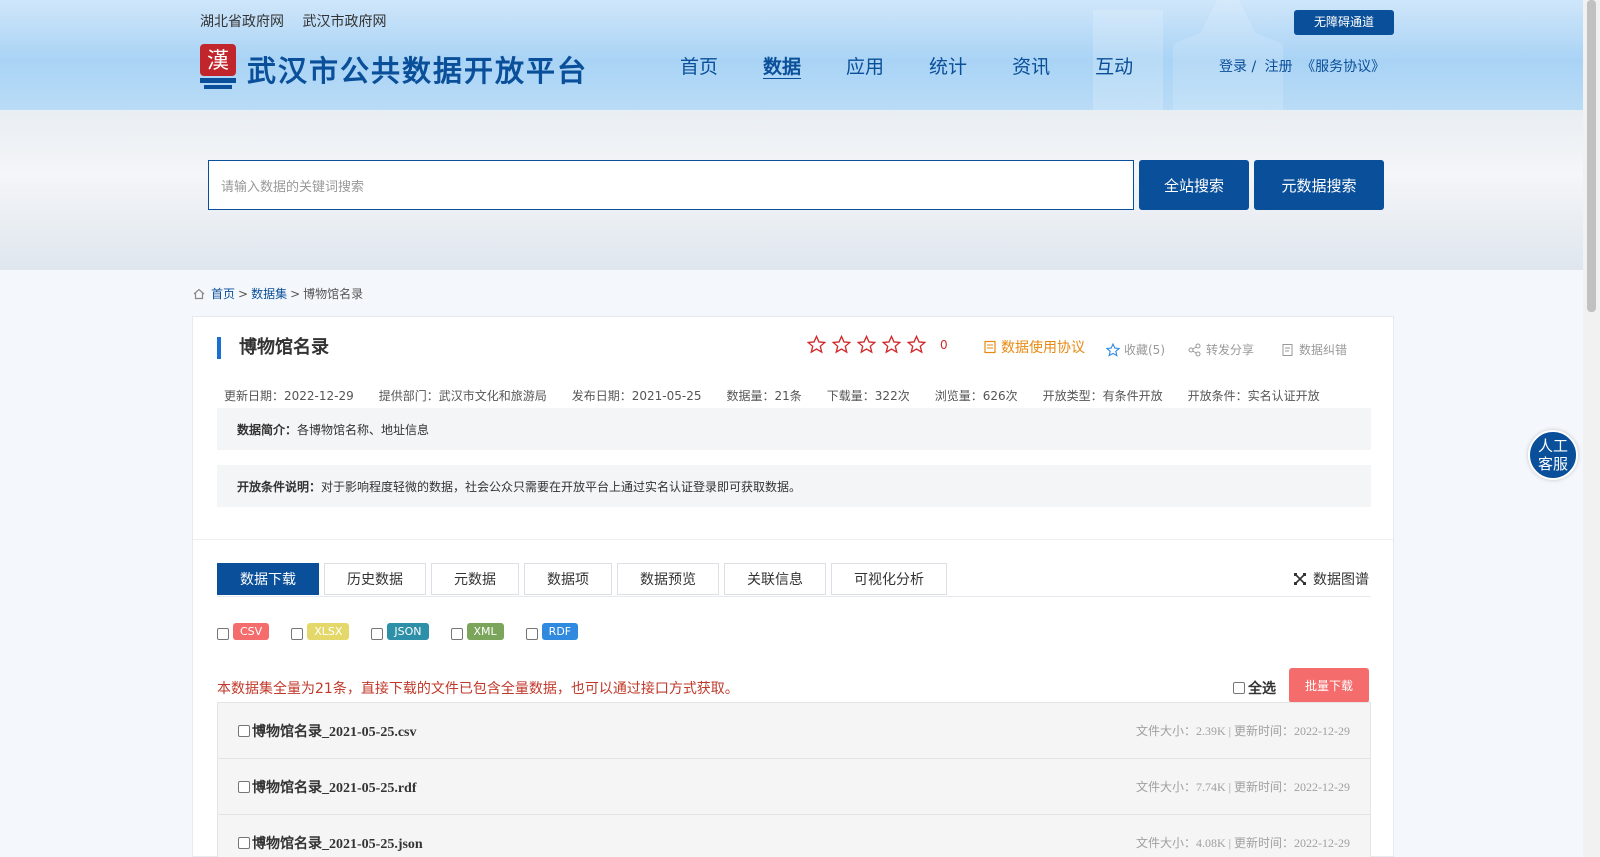  Describe the element at coordinates (1242, 843) in the screenshot. I see `file-info: 文件大小：4.08K | 更新时间：2022-12-29` at that location.